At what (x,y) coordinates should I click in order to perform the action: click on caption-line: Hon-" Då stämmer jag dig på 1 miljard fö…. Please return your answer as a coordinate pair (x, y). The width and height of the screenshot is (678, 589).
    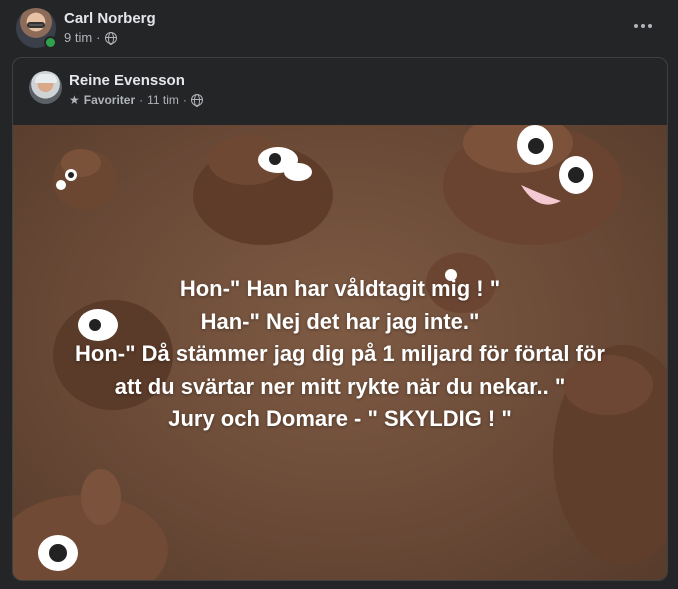
    Looking at the image, I should click on (340, 353).